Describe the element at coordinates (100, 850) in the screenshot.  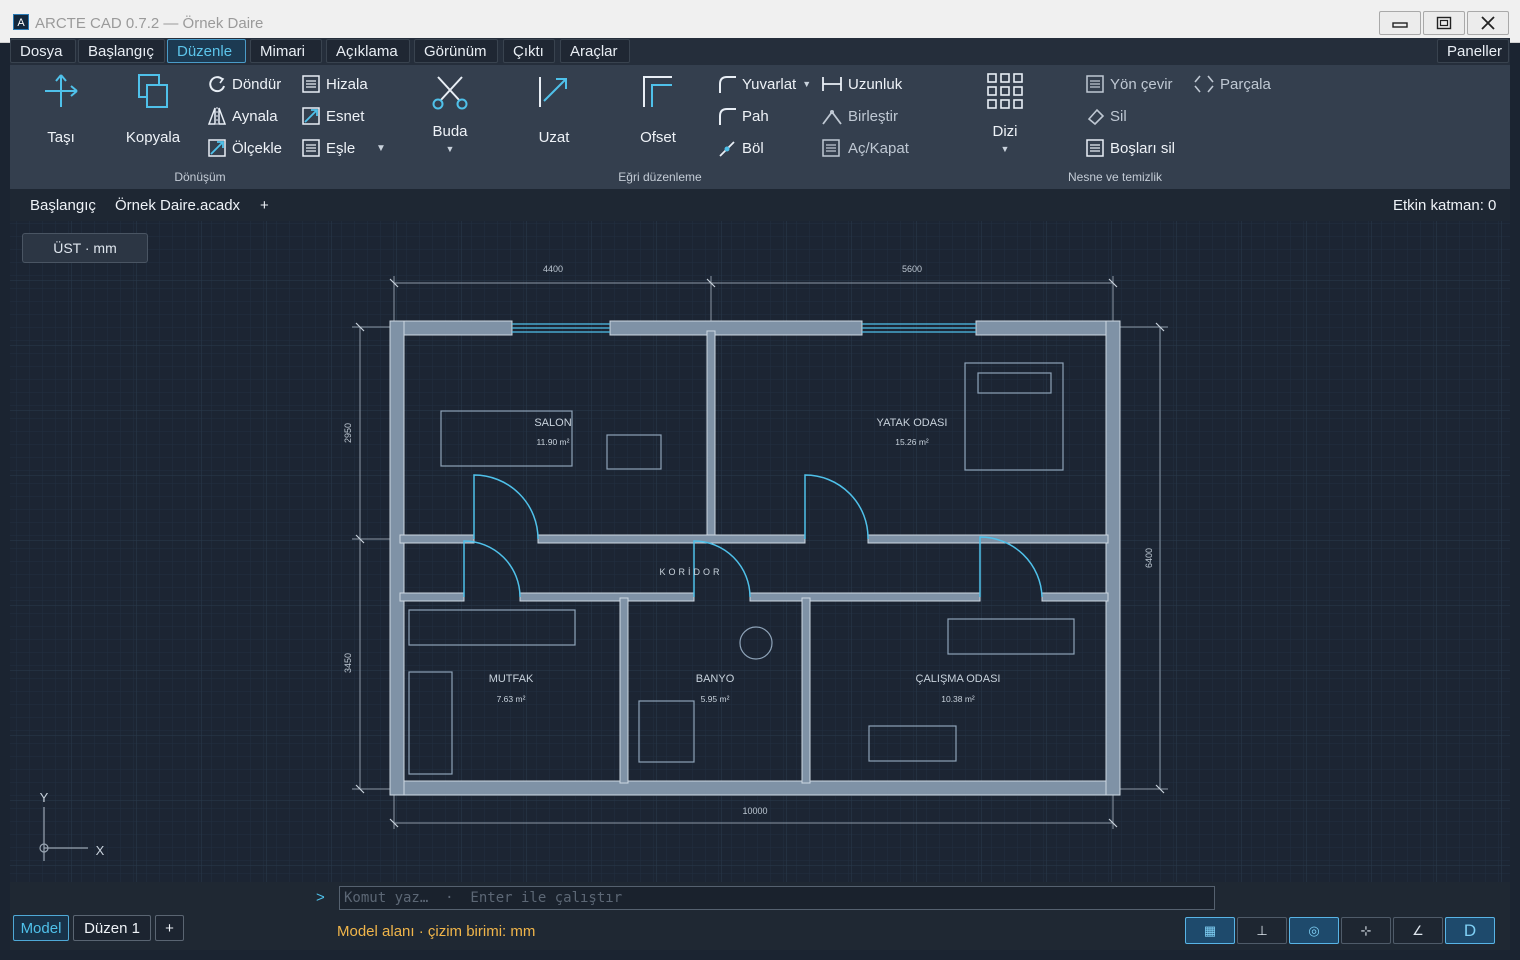
I see `axis-x-label: X` at that location.